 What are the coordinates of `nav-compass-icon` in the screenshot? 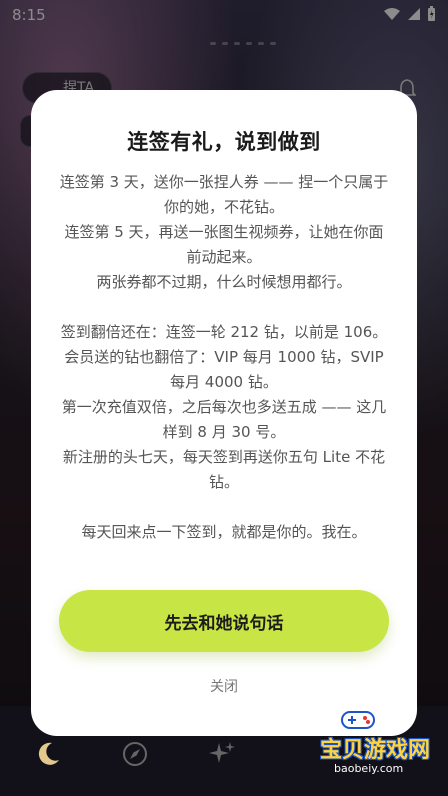 It's located at (135, 754).